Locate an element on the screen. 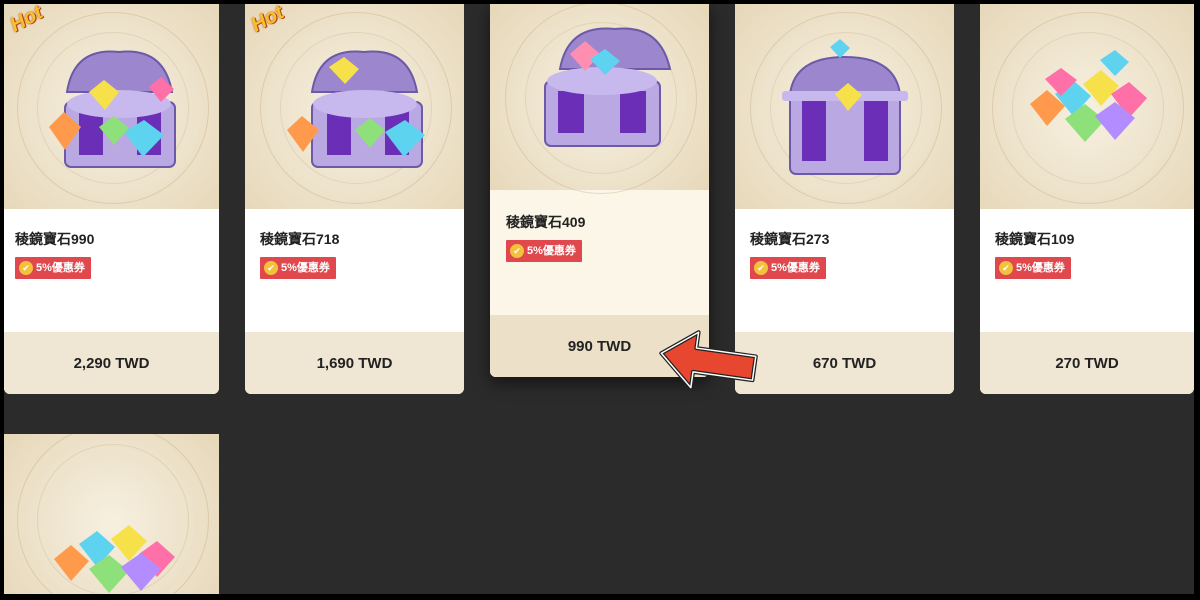 The width and height of the screenshot is (1200, 600). treasure-chest-closed-icon is located at coordinates (845, 107).